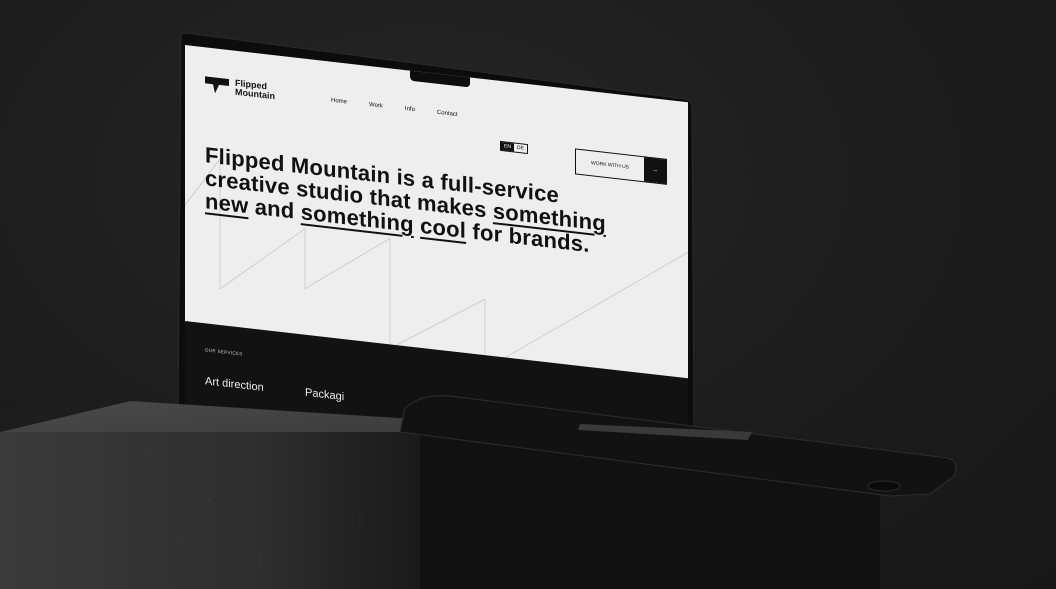 Image resolution: width=1056 pixels, height=589 pixels. I want to click on brand-logo: Flipped Mountain, so click(240, 88).